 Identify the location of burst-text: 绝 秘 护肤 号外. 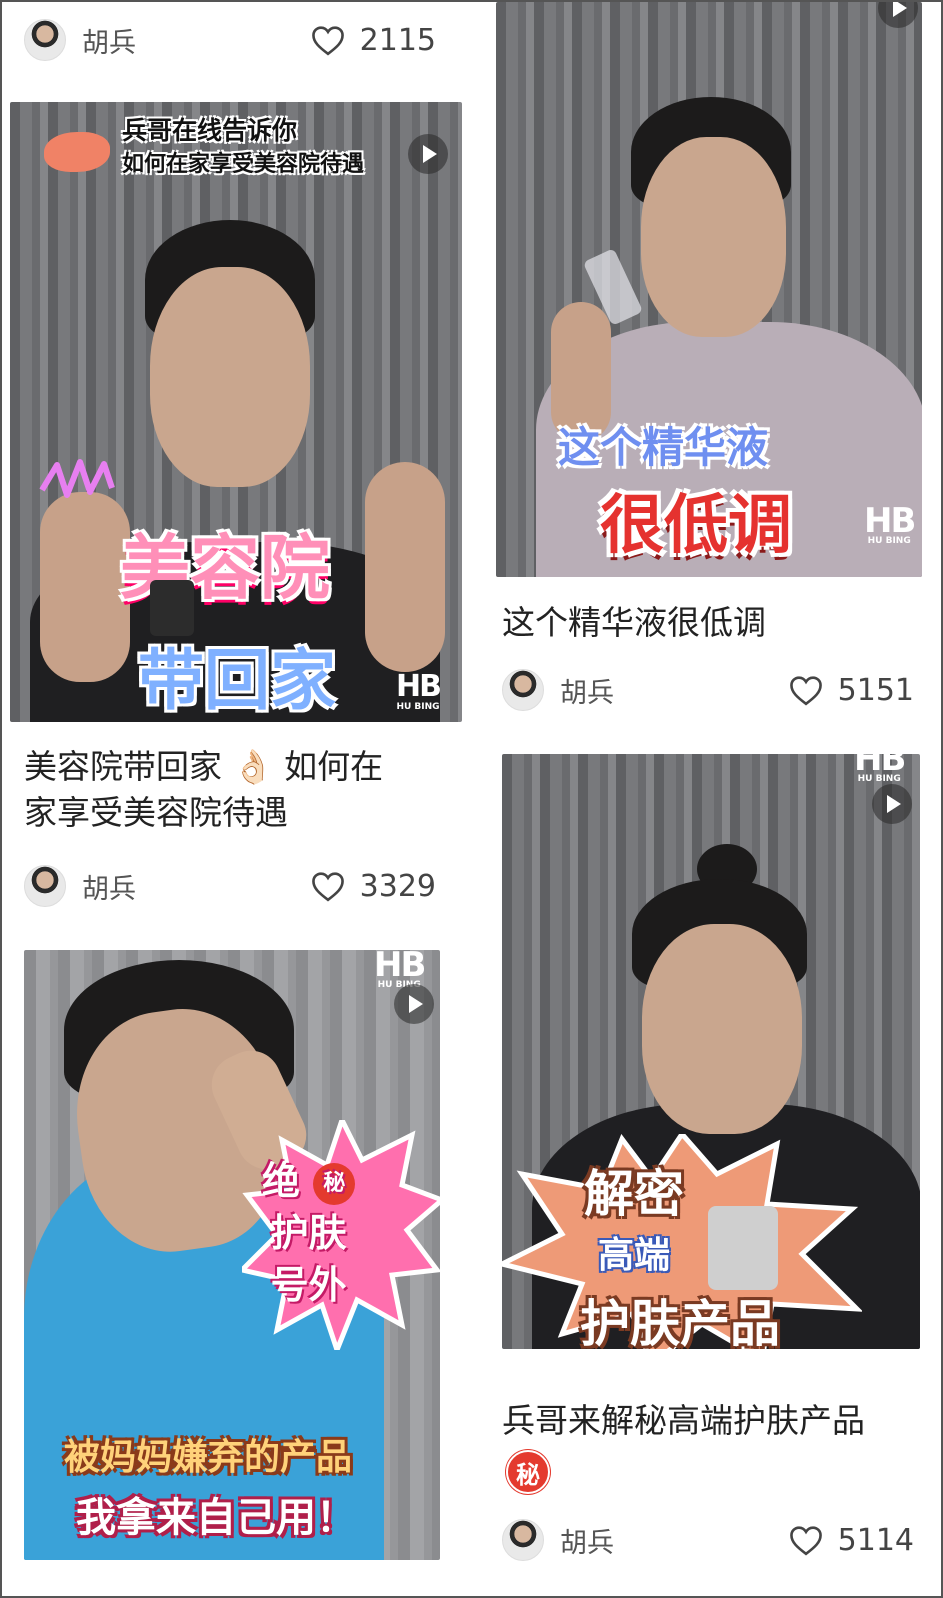
(309, 1233).